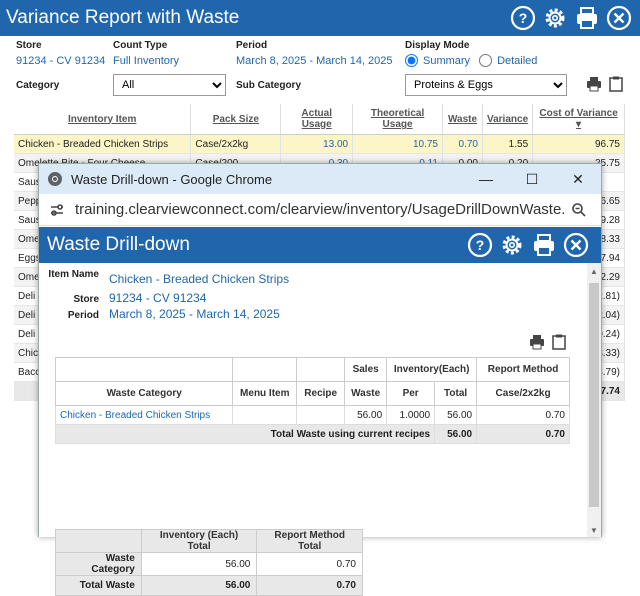 The height and width of the screenshot is (596, 640). Describe the element at coordinates (265, 393) in the screenshot. I see `column-header: Menu Item` at that location.